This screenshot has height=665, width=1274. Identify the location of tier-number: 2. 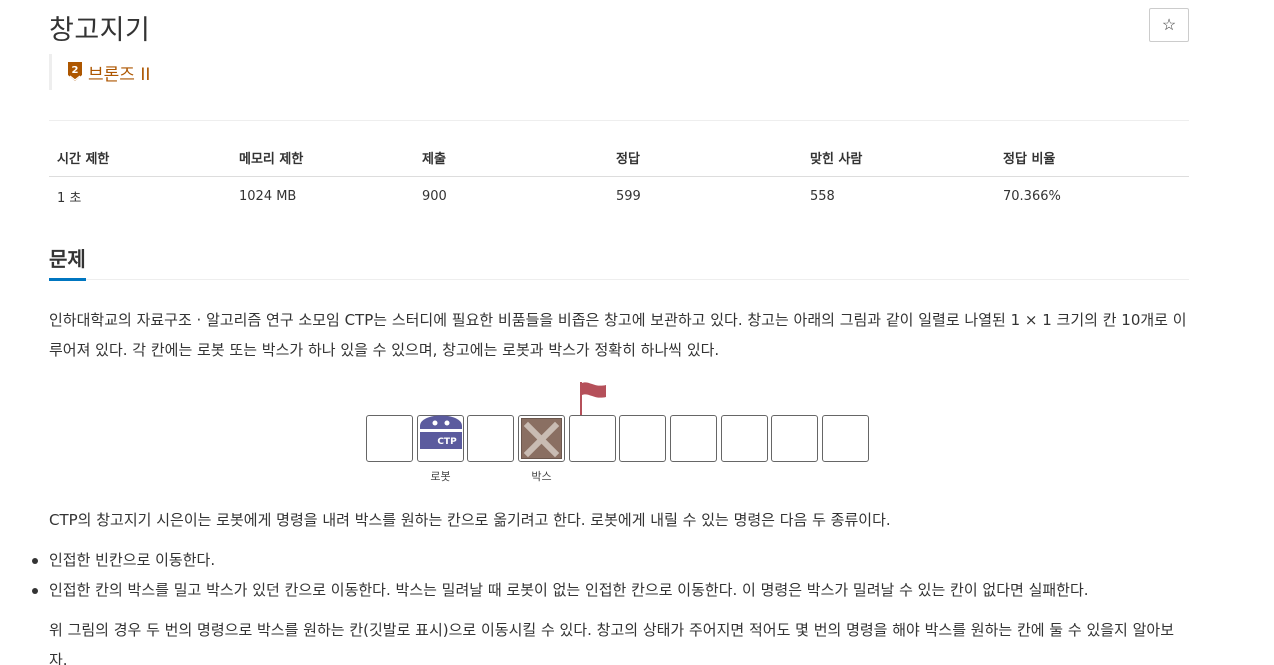
(75, 70).